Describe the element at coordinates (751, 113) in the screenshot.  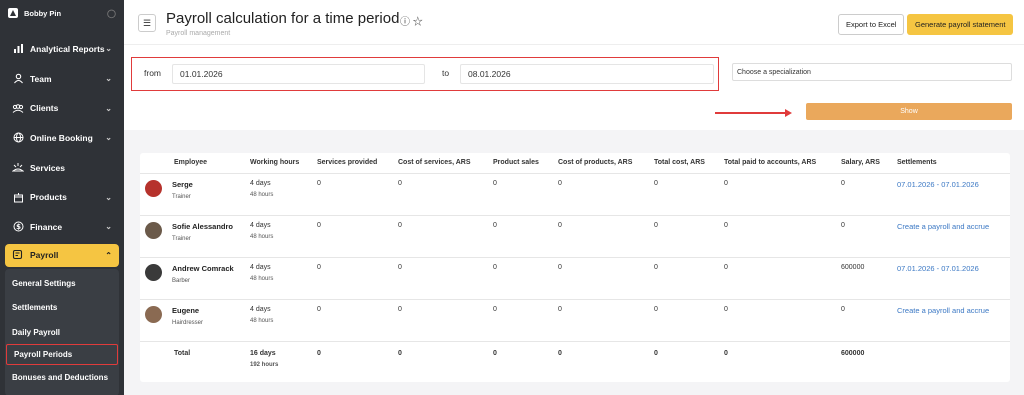
I see `annotation-arrow` at that location.